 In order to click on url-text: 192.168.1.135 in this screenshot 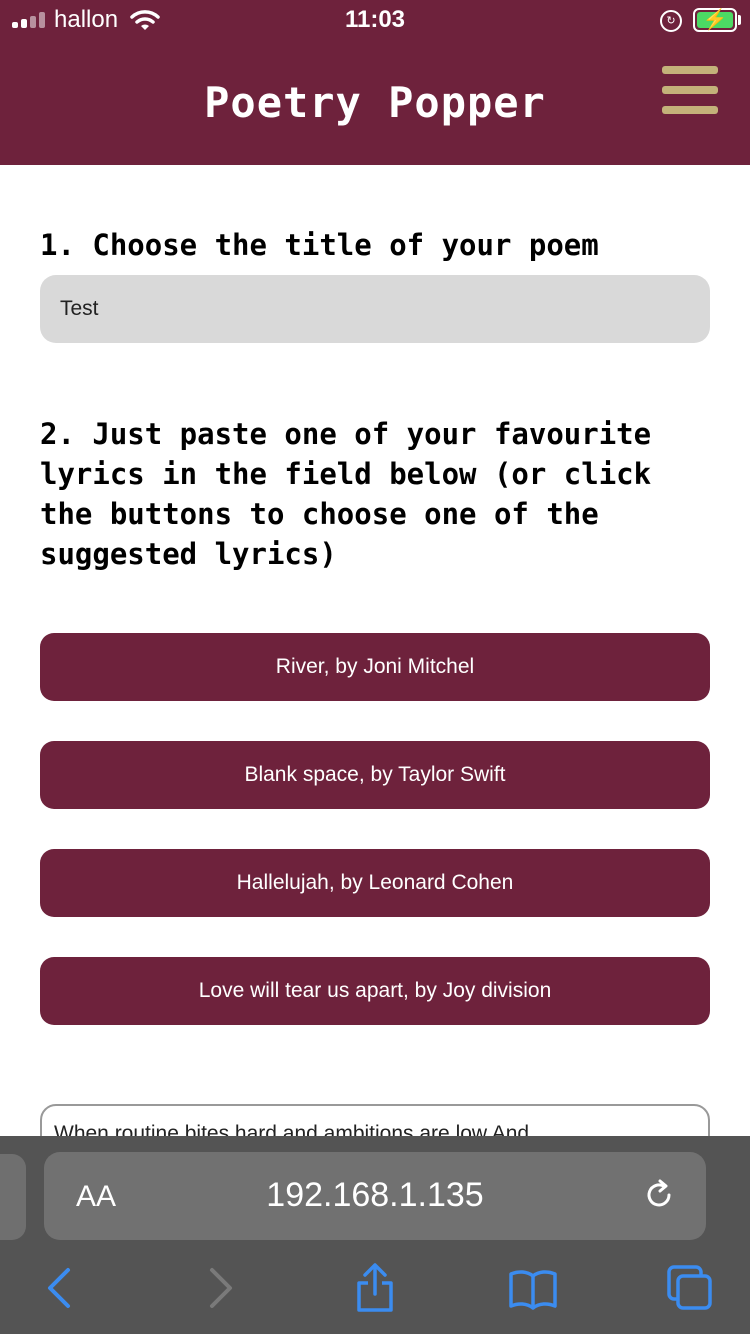, I will do `click(375, 1195)`.